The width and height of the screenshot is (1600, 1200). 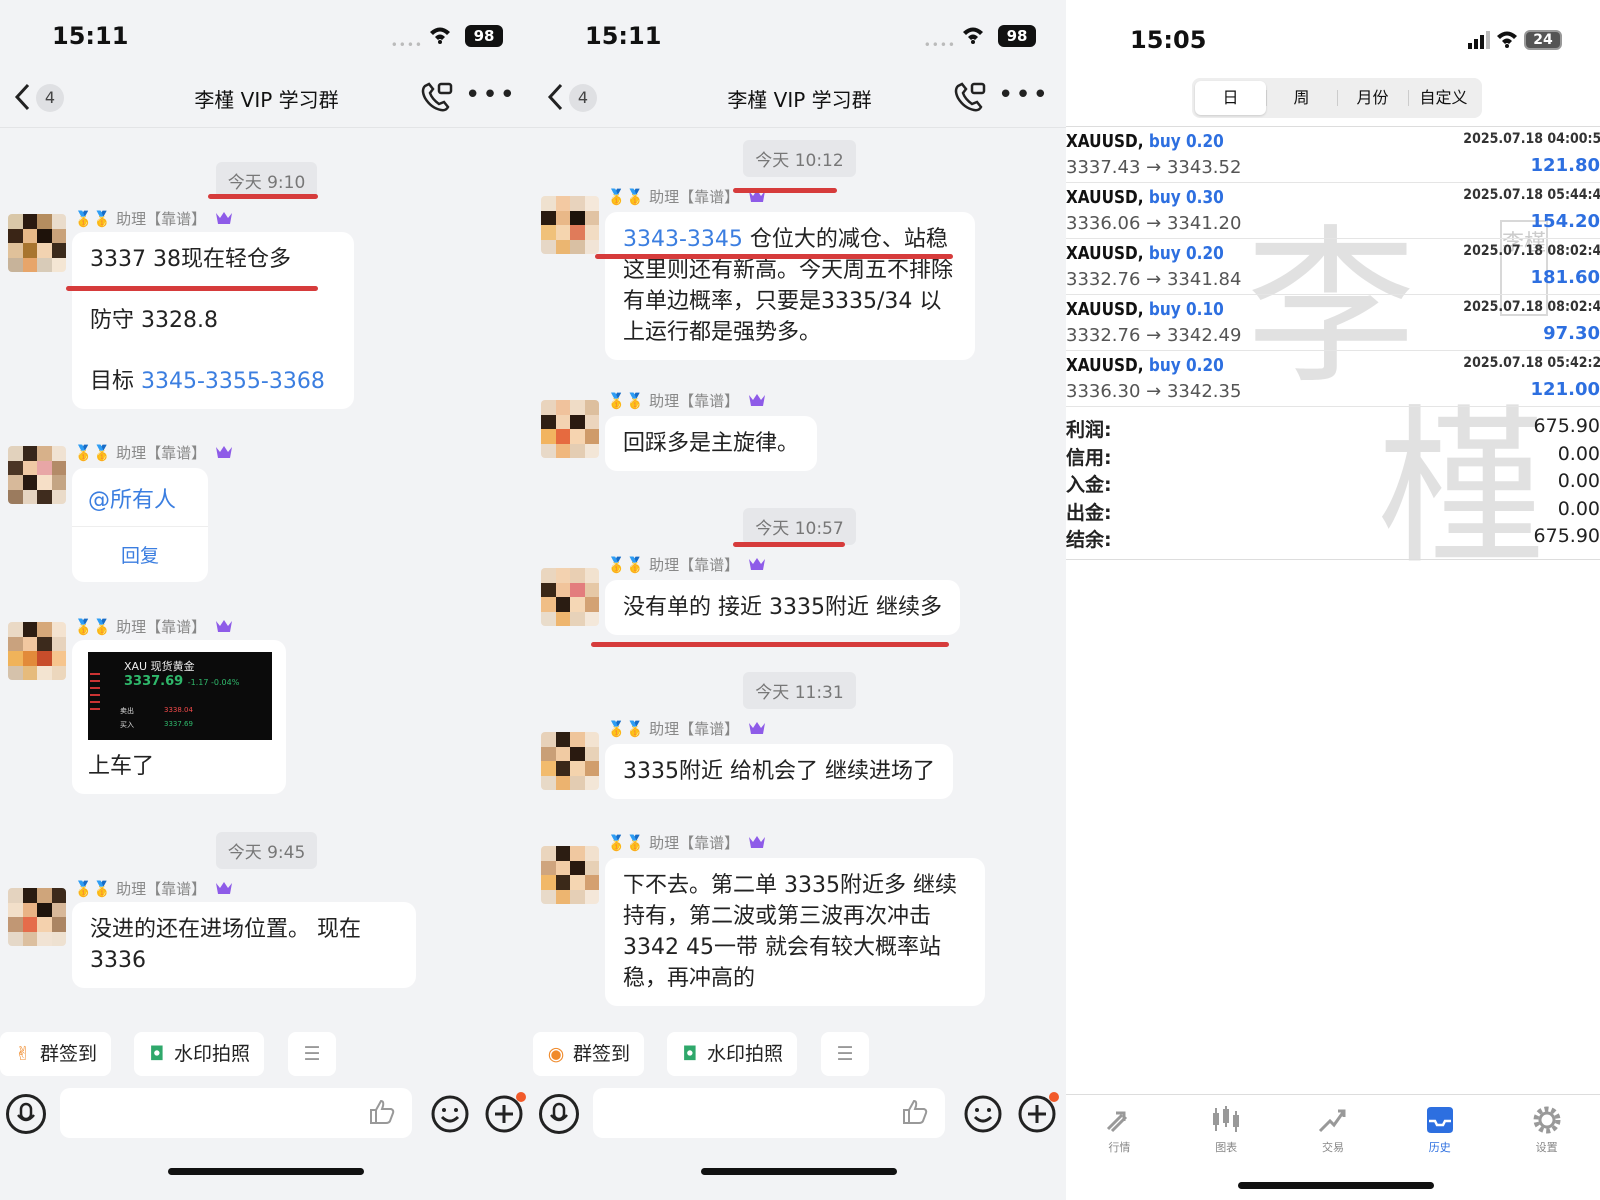 What do you see at coordinates (178, 710) in the screenshot?
I see `sell-price: 3338.04` at bounding box center [178, 710].